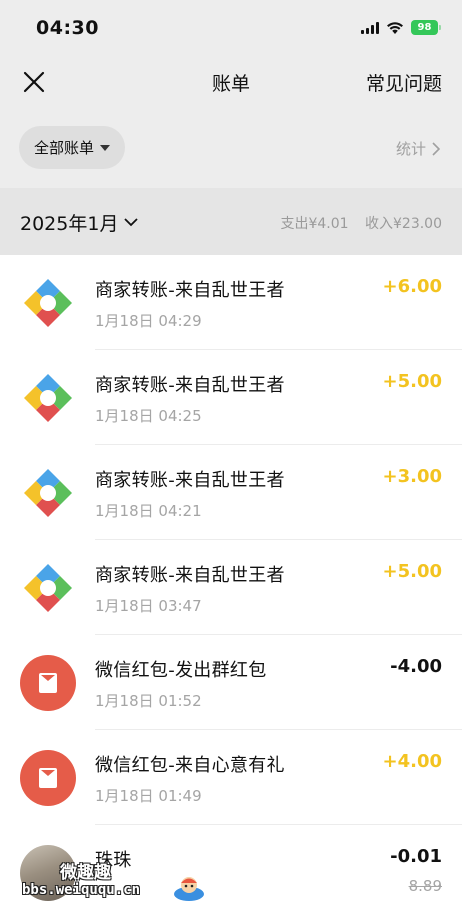  I want to click on transaction-amount: +4.00, so click(412, 761).